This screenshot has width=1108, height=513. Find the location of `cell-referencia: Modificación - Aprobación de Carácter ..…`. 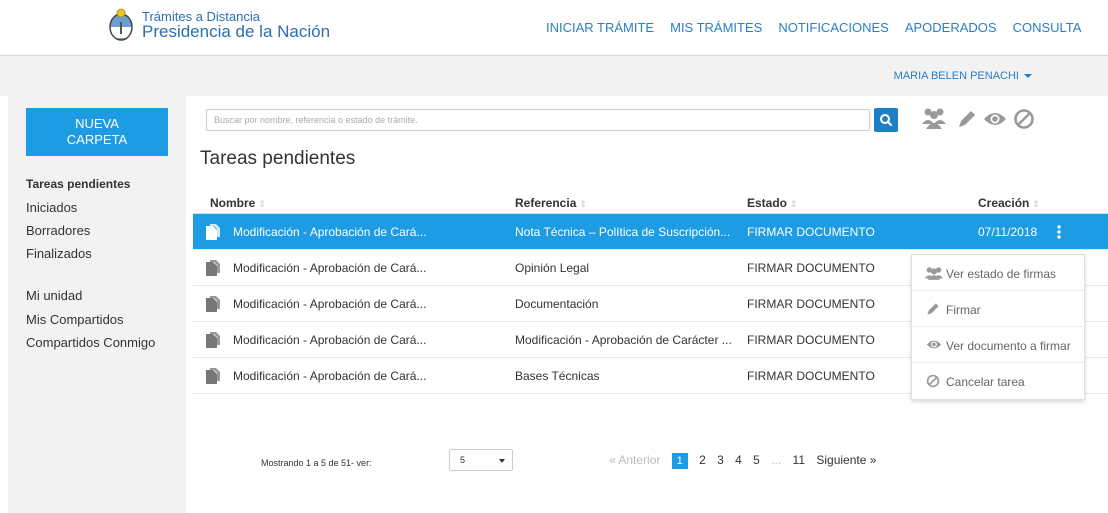

cell-referencia: Modificación - Aprobación de Carácter ..… is located at coordinates (623, 340).